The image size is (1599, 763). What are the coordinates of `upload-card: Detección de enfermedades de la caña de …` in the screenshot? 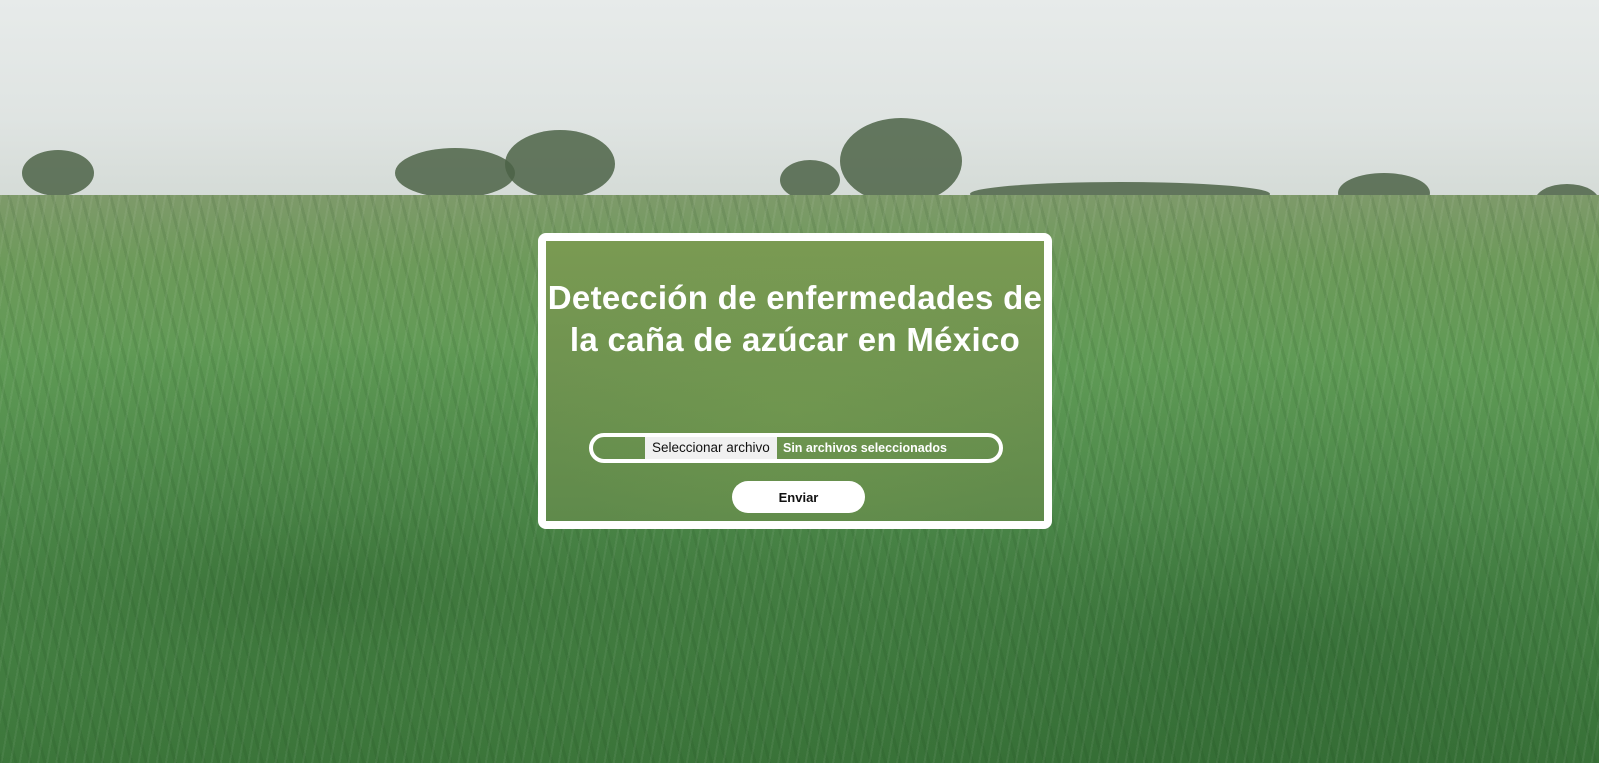 It's located at (795, 381).